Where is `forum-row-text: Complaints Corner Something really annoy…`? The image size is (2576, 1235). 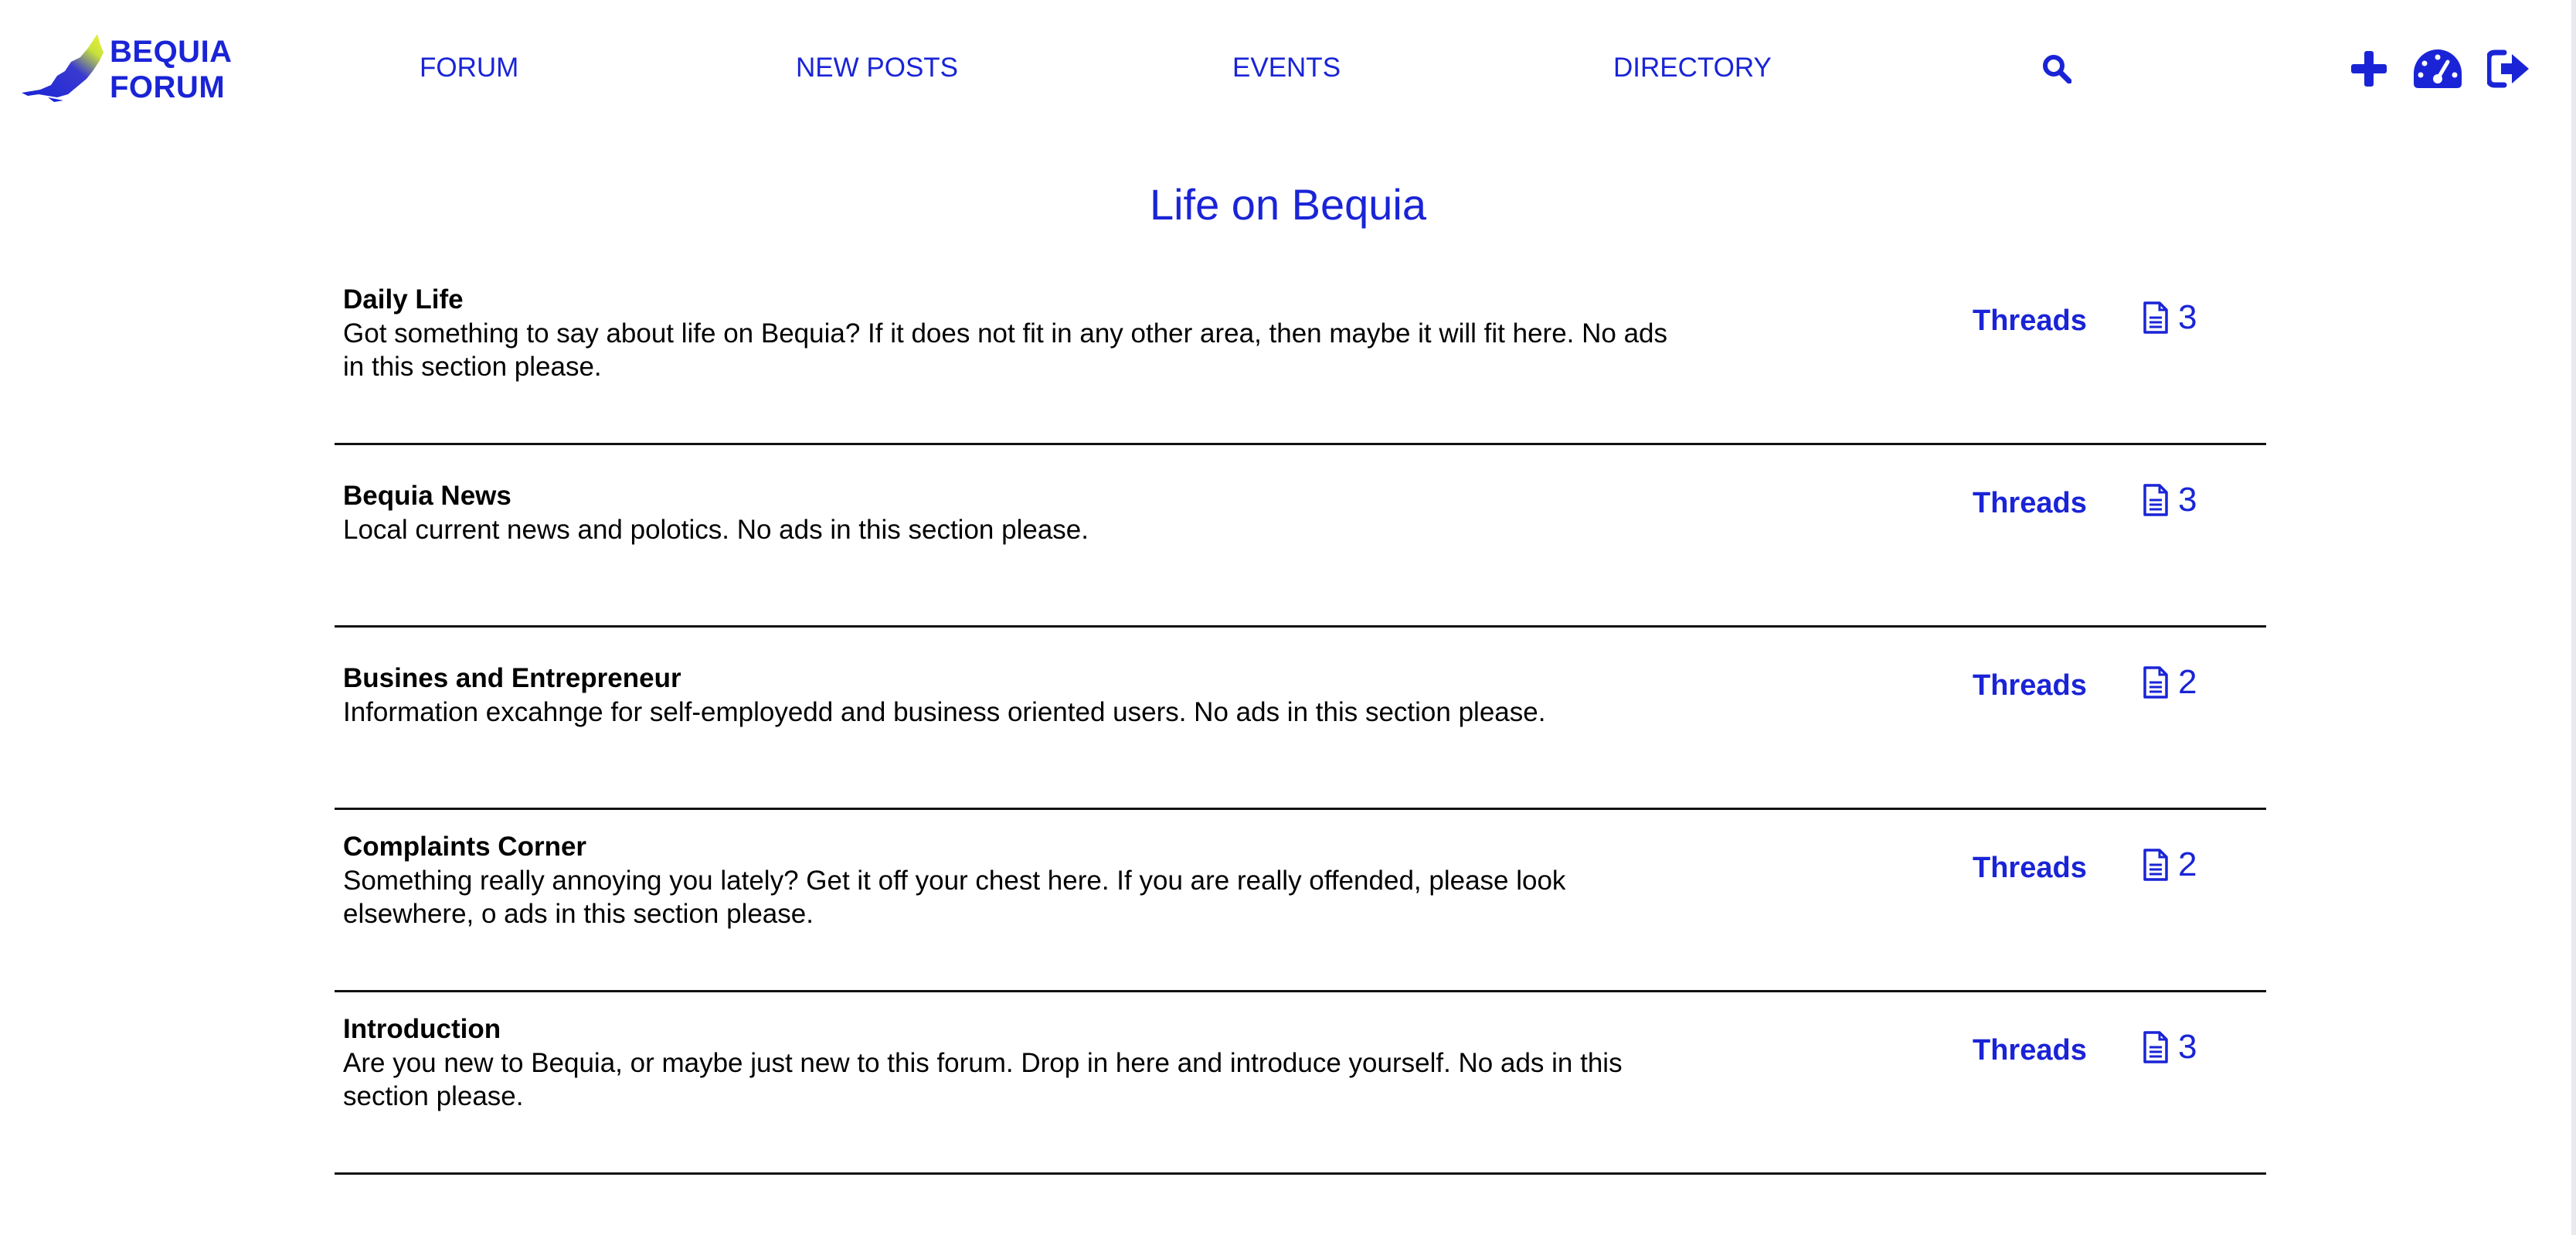
forum-row-text: Complaints Corner Something really annoy… is located at coordinates (1007, 881).